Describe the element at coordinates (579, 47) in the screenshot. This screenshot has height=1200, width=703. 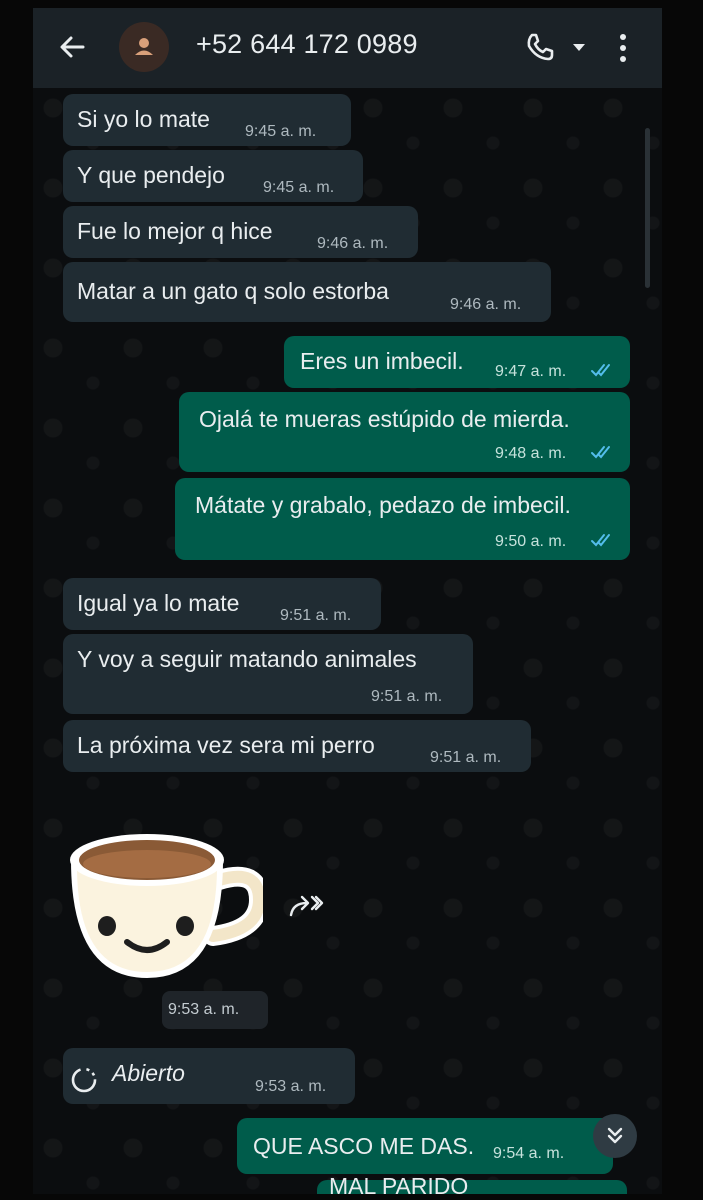
I see `dropdown-caret-icon` at that location.